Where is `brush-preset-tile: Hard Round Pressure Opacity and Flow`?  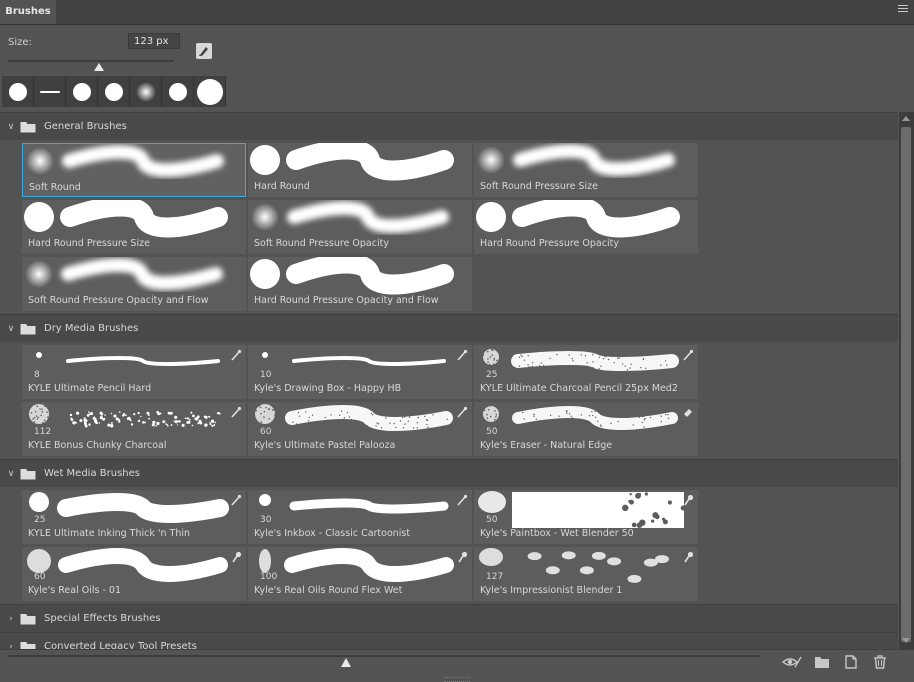
brush-preset-tile: Hard Round Pressure Opacity and Flow is located at coordinates (360, 282).